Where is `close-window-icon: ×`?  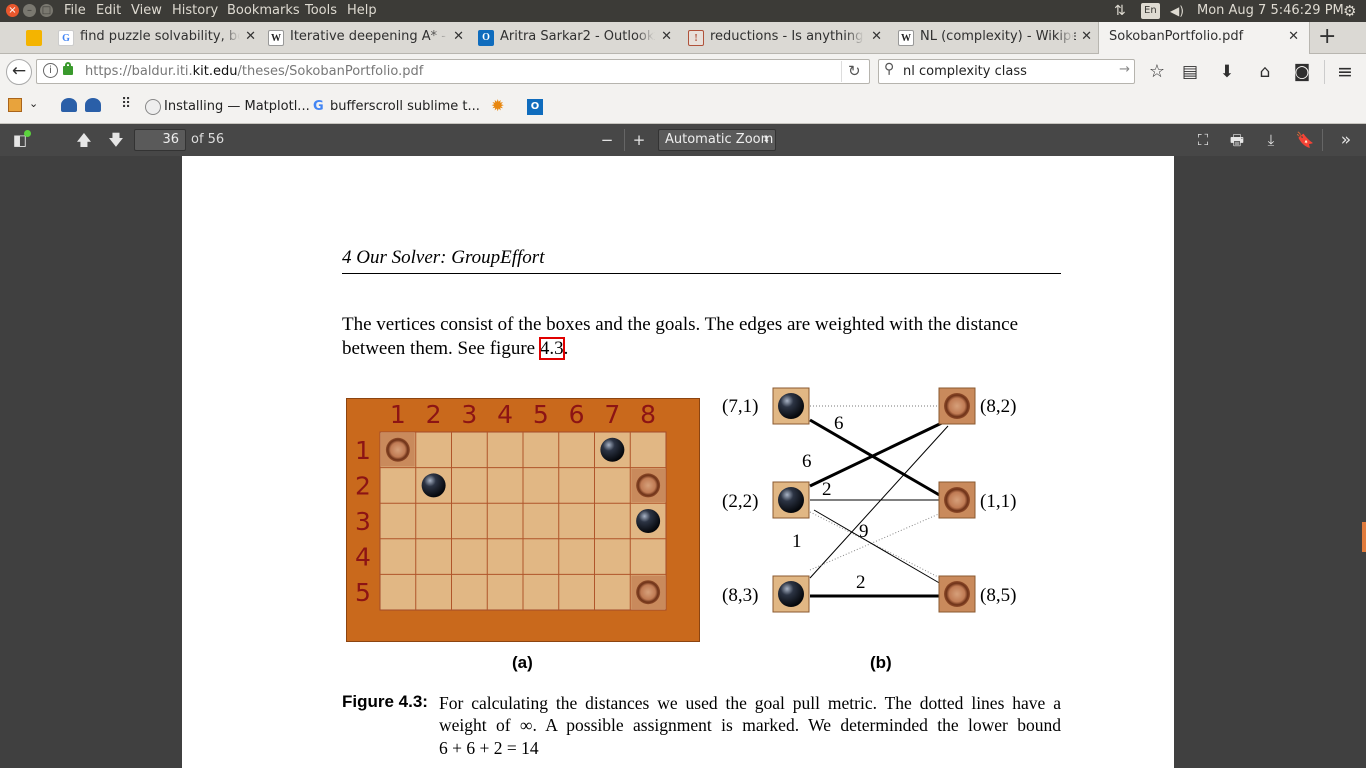 close-window-icon: × is located at coordinates (12, 10).